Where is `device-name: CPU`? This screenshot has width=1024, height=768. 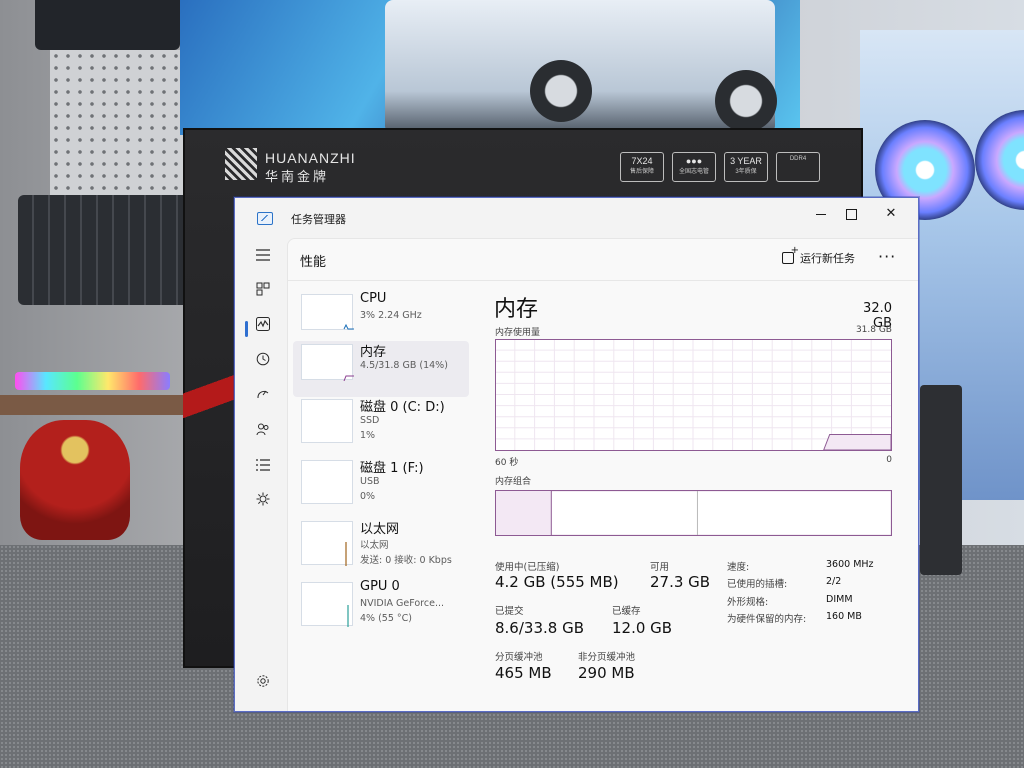 device-name: CPU is located at coordinates (373, 298).